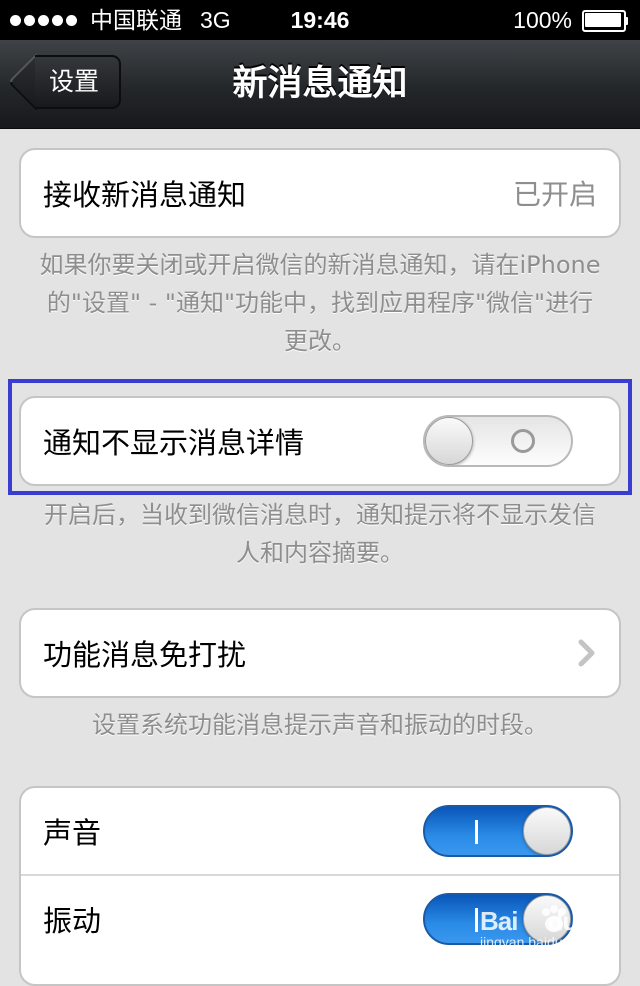  I want to click on hide-details-label: 通知不显示消息详情, so click(174, 443).